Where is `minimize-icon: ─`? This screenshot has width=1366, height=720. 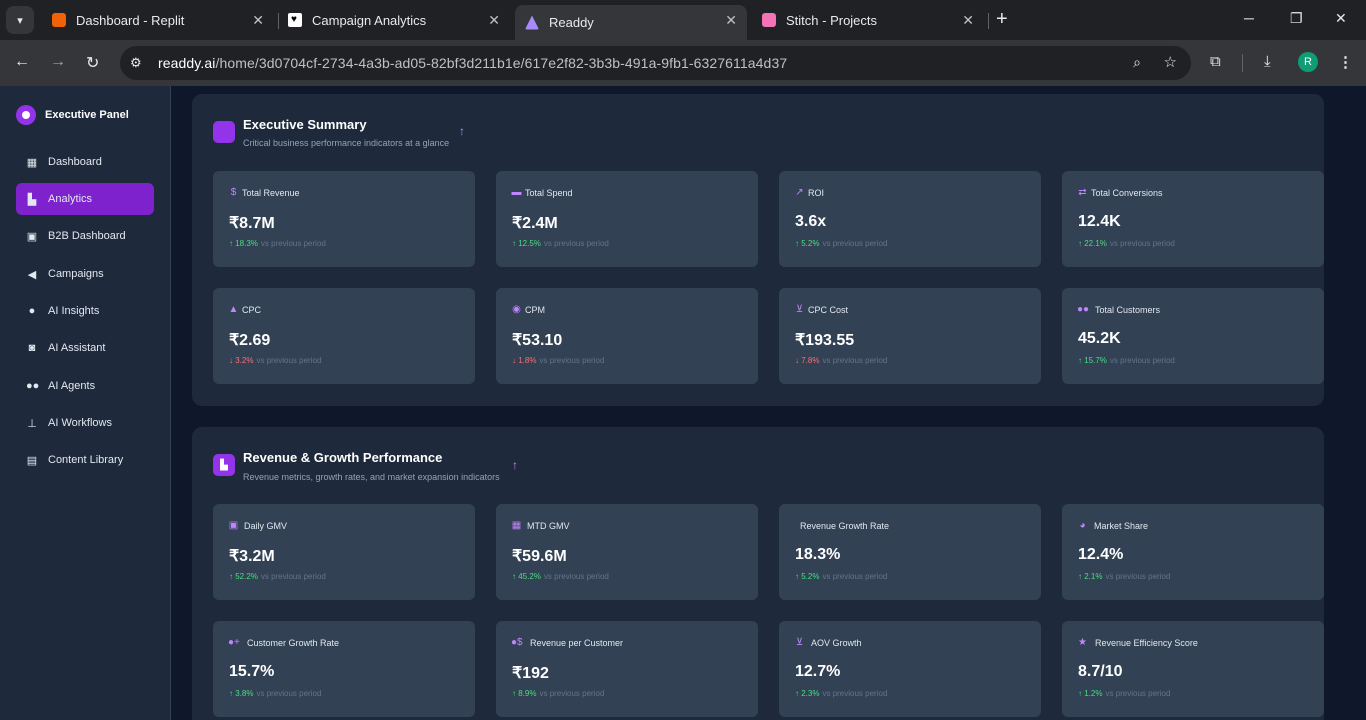 minimize-icon: ─ is located at coordinates (1249, 18).